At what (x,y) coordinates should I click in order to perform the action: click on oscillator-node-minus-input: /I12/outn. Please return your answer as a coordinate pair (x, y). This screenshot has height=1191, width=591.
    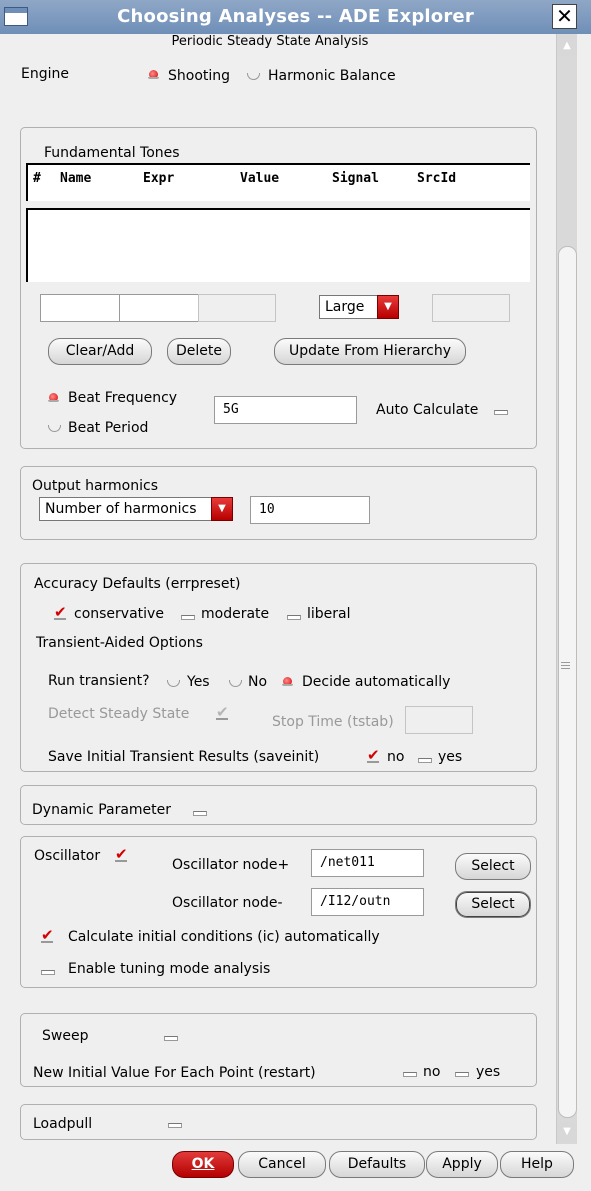
    Looking at the image, I should click on (367, 902).